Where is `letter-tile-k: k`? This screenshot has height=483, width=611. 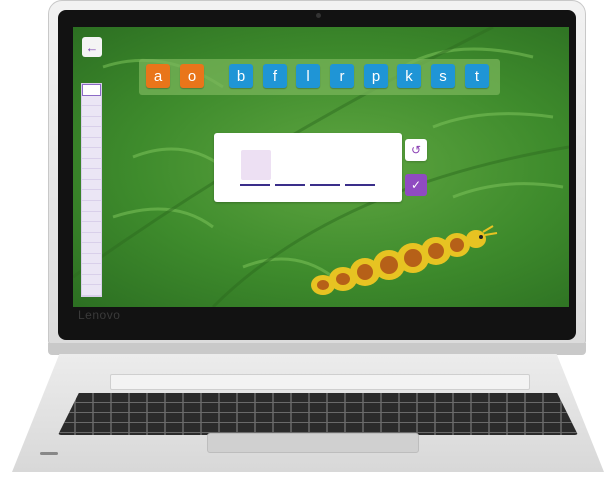
letter-tile-k: k is located at coordinates (409, 76).